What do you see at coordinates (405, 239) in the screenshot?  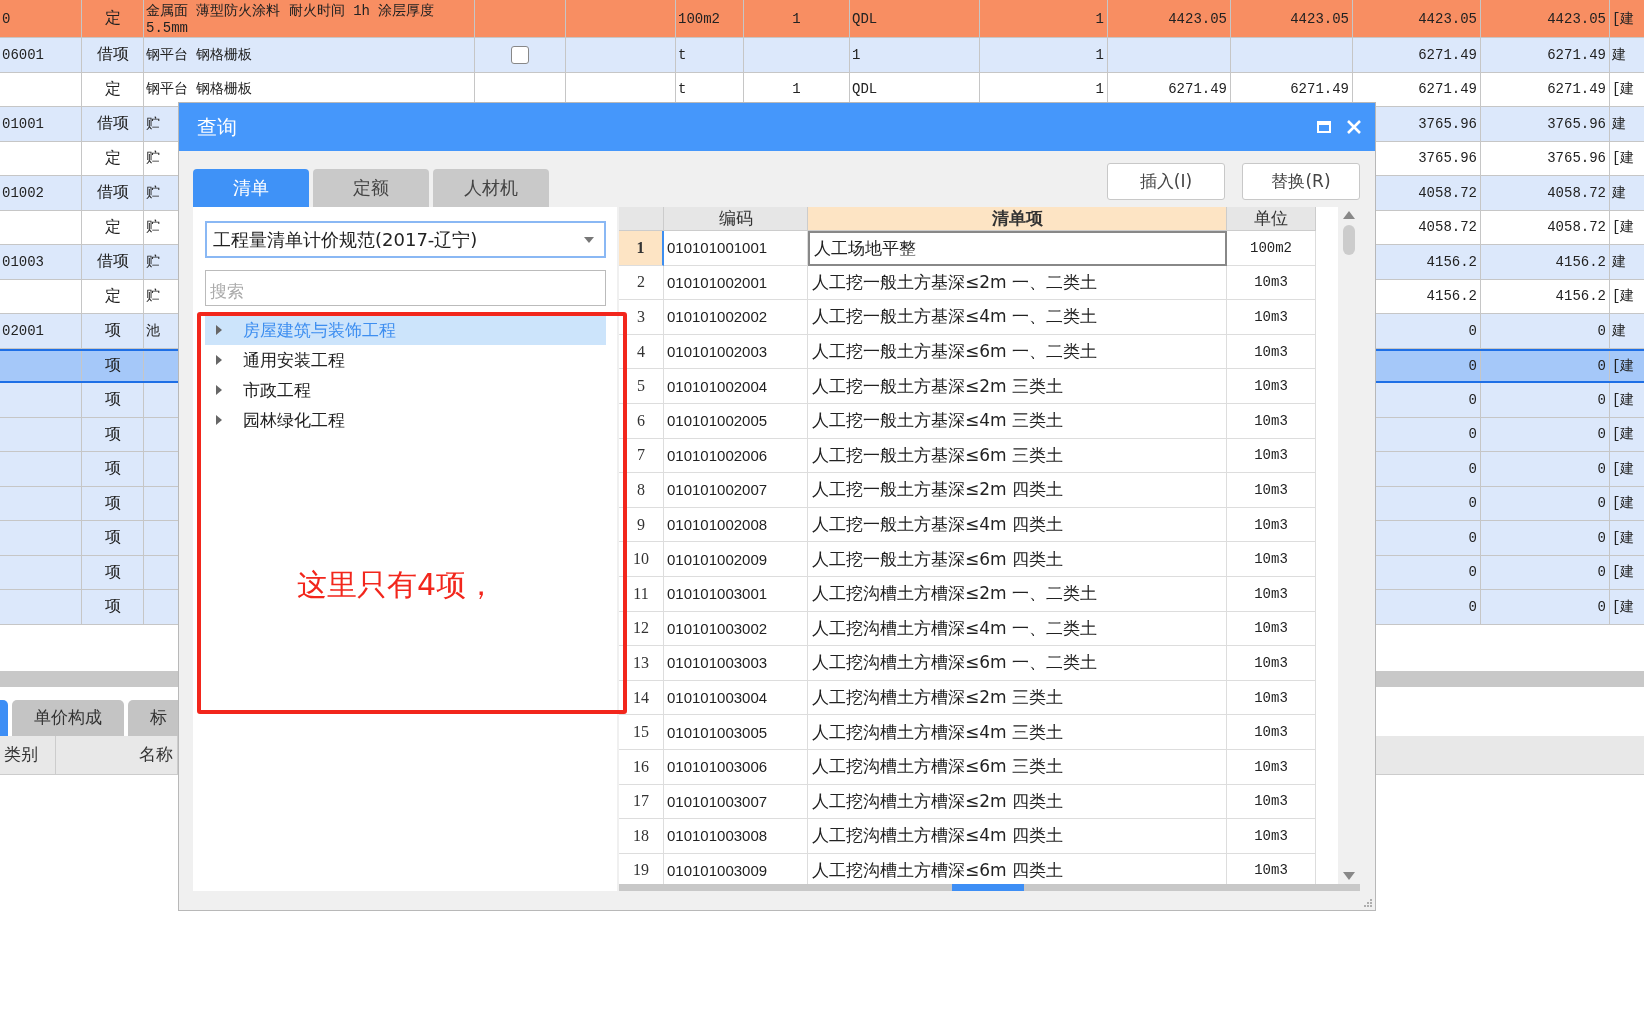 I see `standard-dropdown: 工程量清单计价规范(2017-辽宁)` at bounding box center [405, 239].